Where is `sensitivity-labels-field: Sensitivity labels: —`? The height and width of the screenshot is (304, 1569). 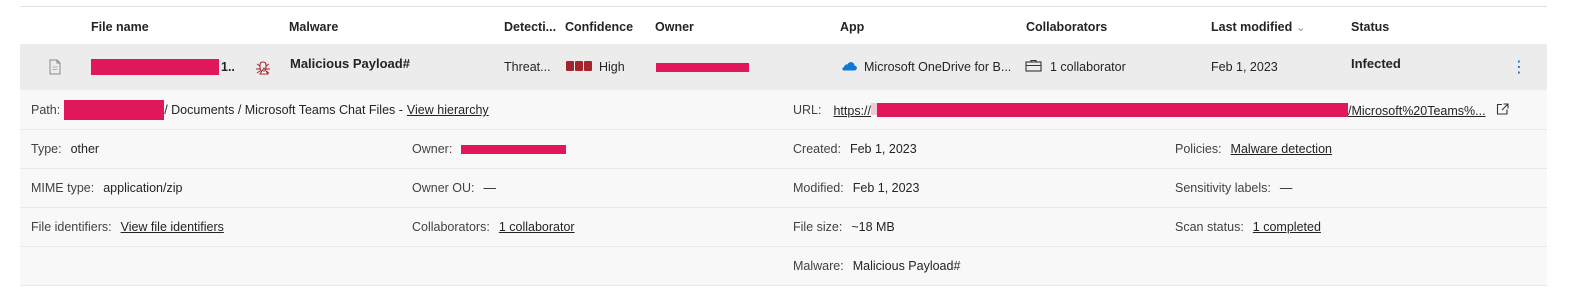
sensitivity-labels-field: Sensitivity labels: — is located at coordinates (1233, 188).